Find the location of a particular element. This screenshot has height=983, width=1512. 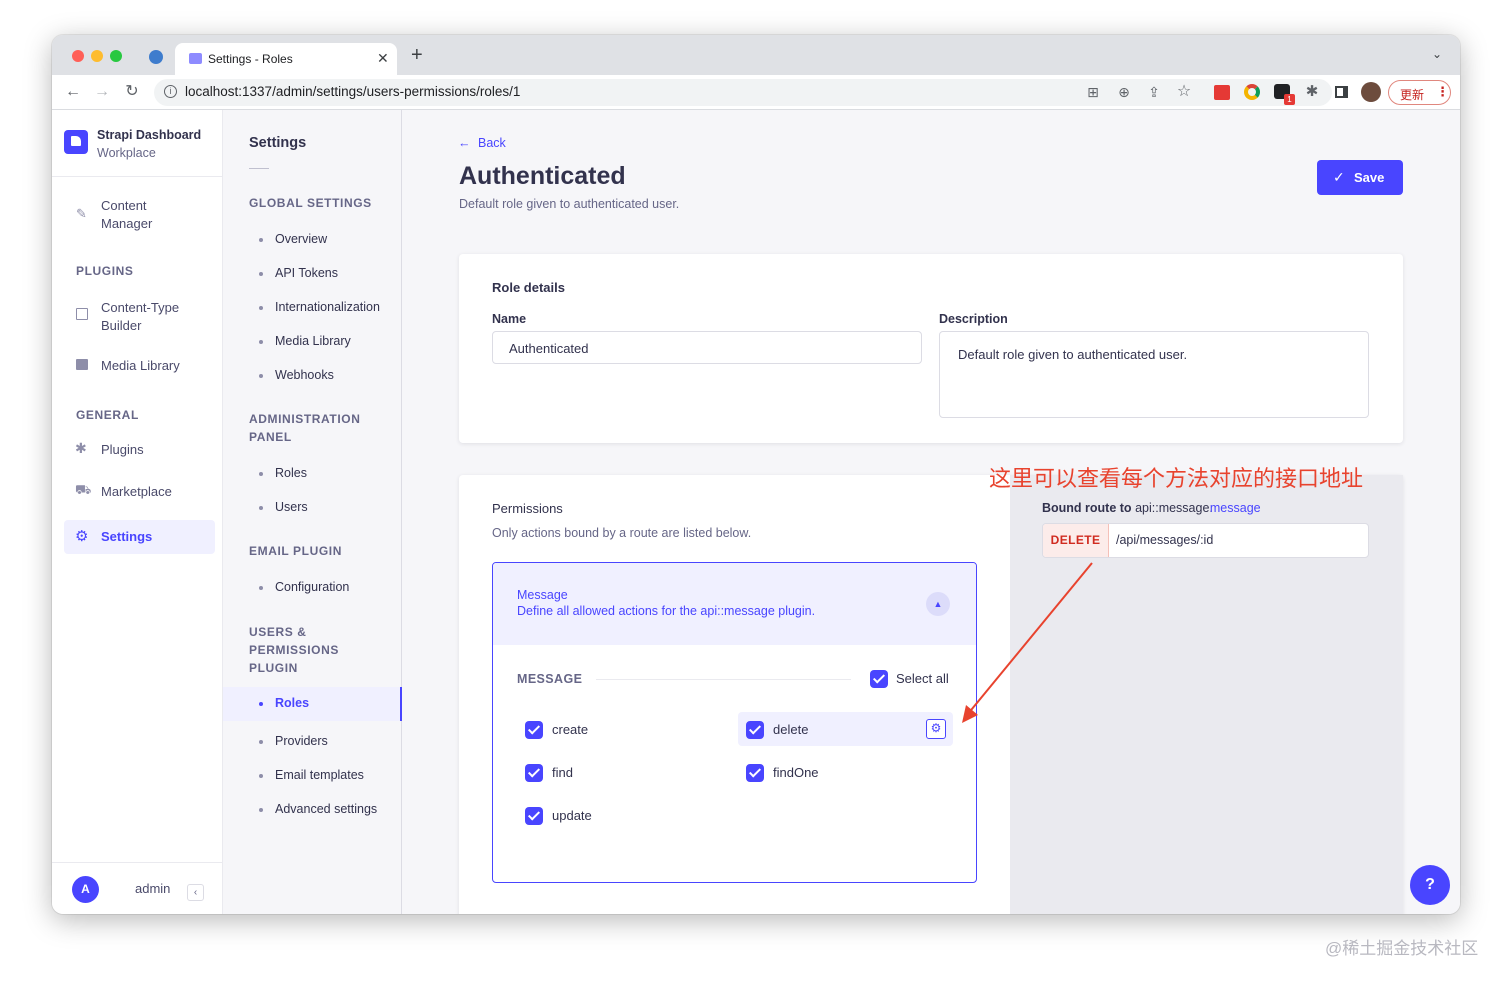

action-delete: delete ⚙ is located at coordinates (845, 729).